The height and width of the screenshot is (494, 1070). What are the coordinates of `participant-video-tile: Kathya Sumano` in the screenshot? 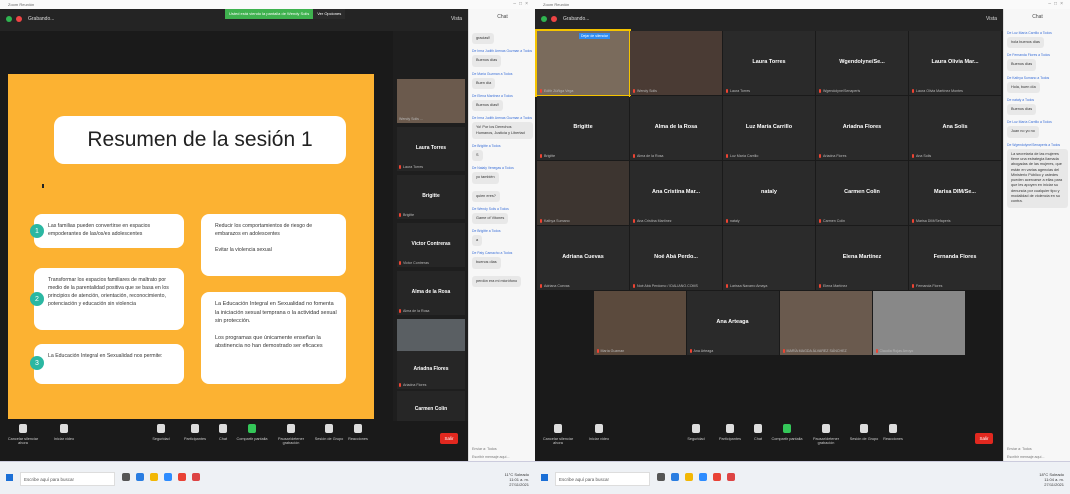 It's located at (583, 193).